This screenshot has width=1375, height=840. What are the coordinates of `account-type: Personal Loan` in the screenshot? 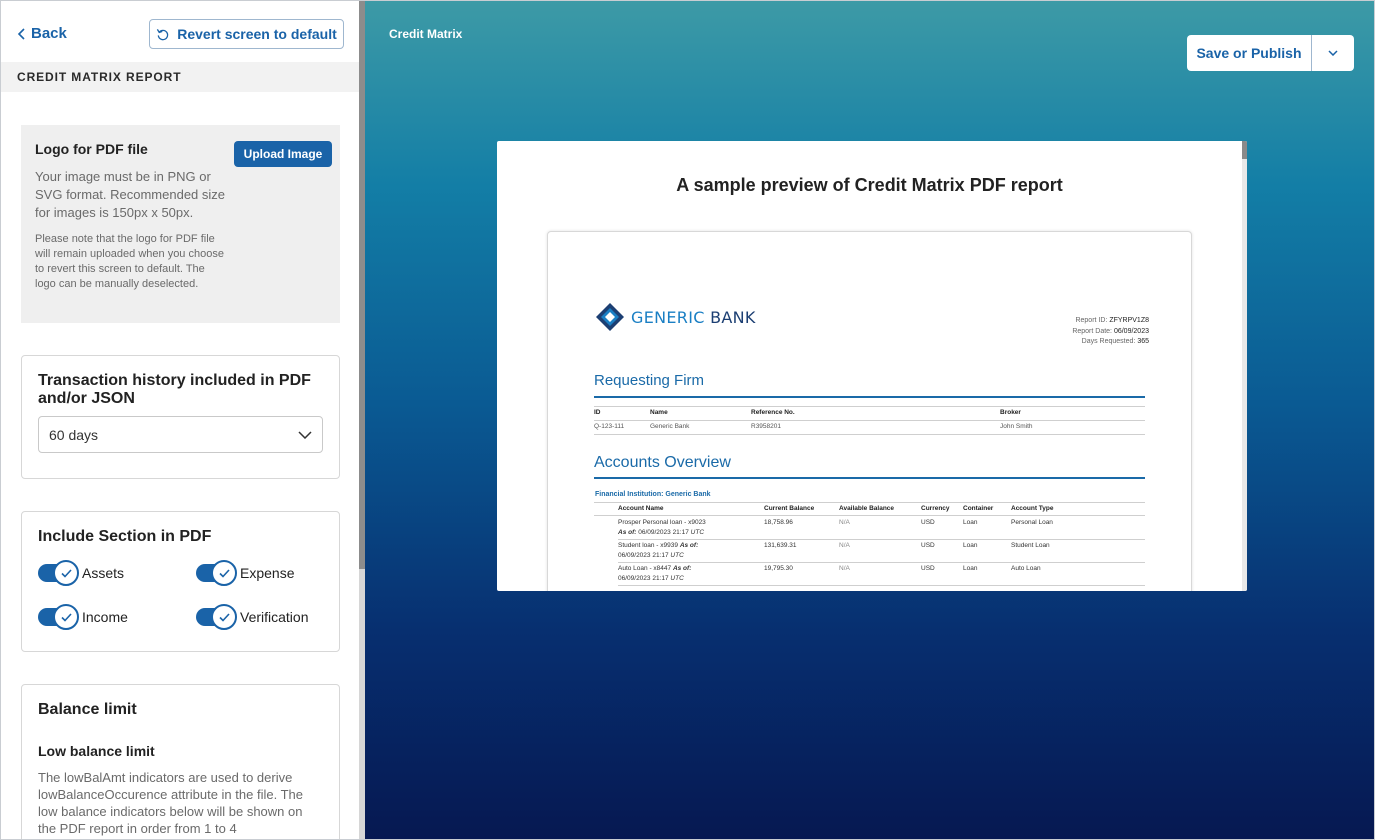 It's located at (1032, 522).